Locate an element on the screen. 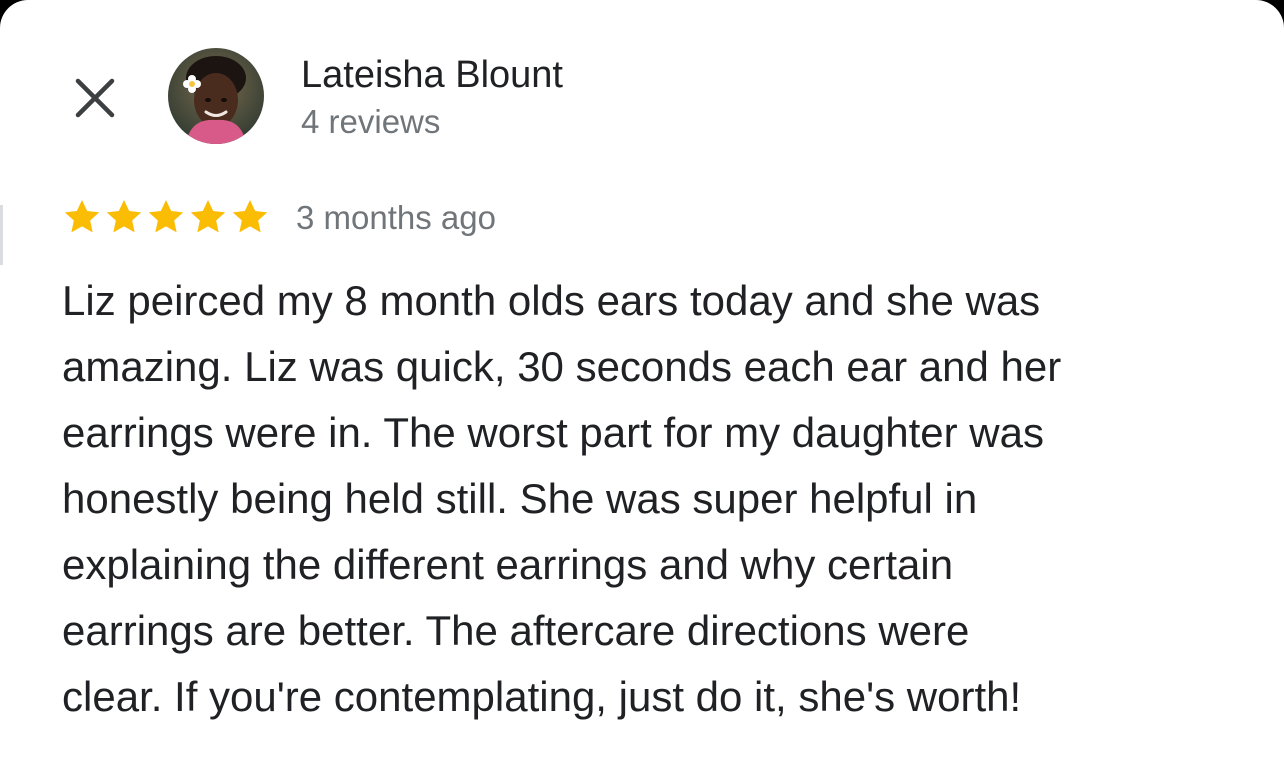  close-icon is located at coordinates (95, 98).